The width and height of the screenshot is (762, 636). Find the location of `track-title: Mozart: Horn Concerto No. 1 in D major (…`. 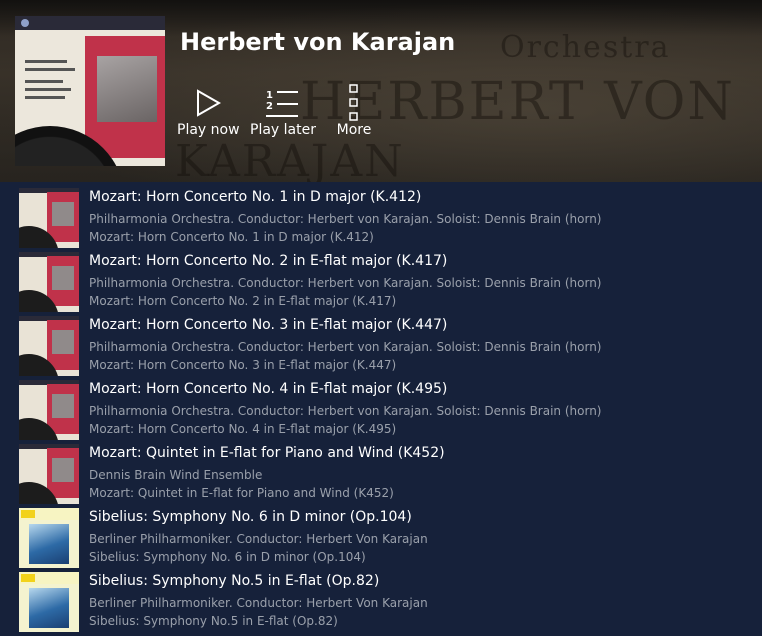

track-title: Mozart: Horn Concerto No. 1 in D major (… is located at coordinates (255, 197).